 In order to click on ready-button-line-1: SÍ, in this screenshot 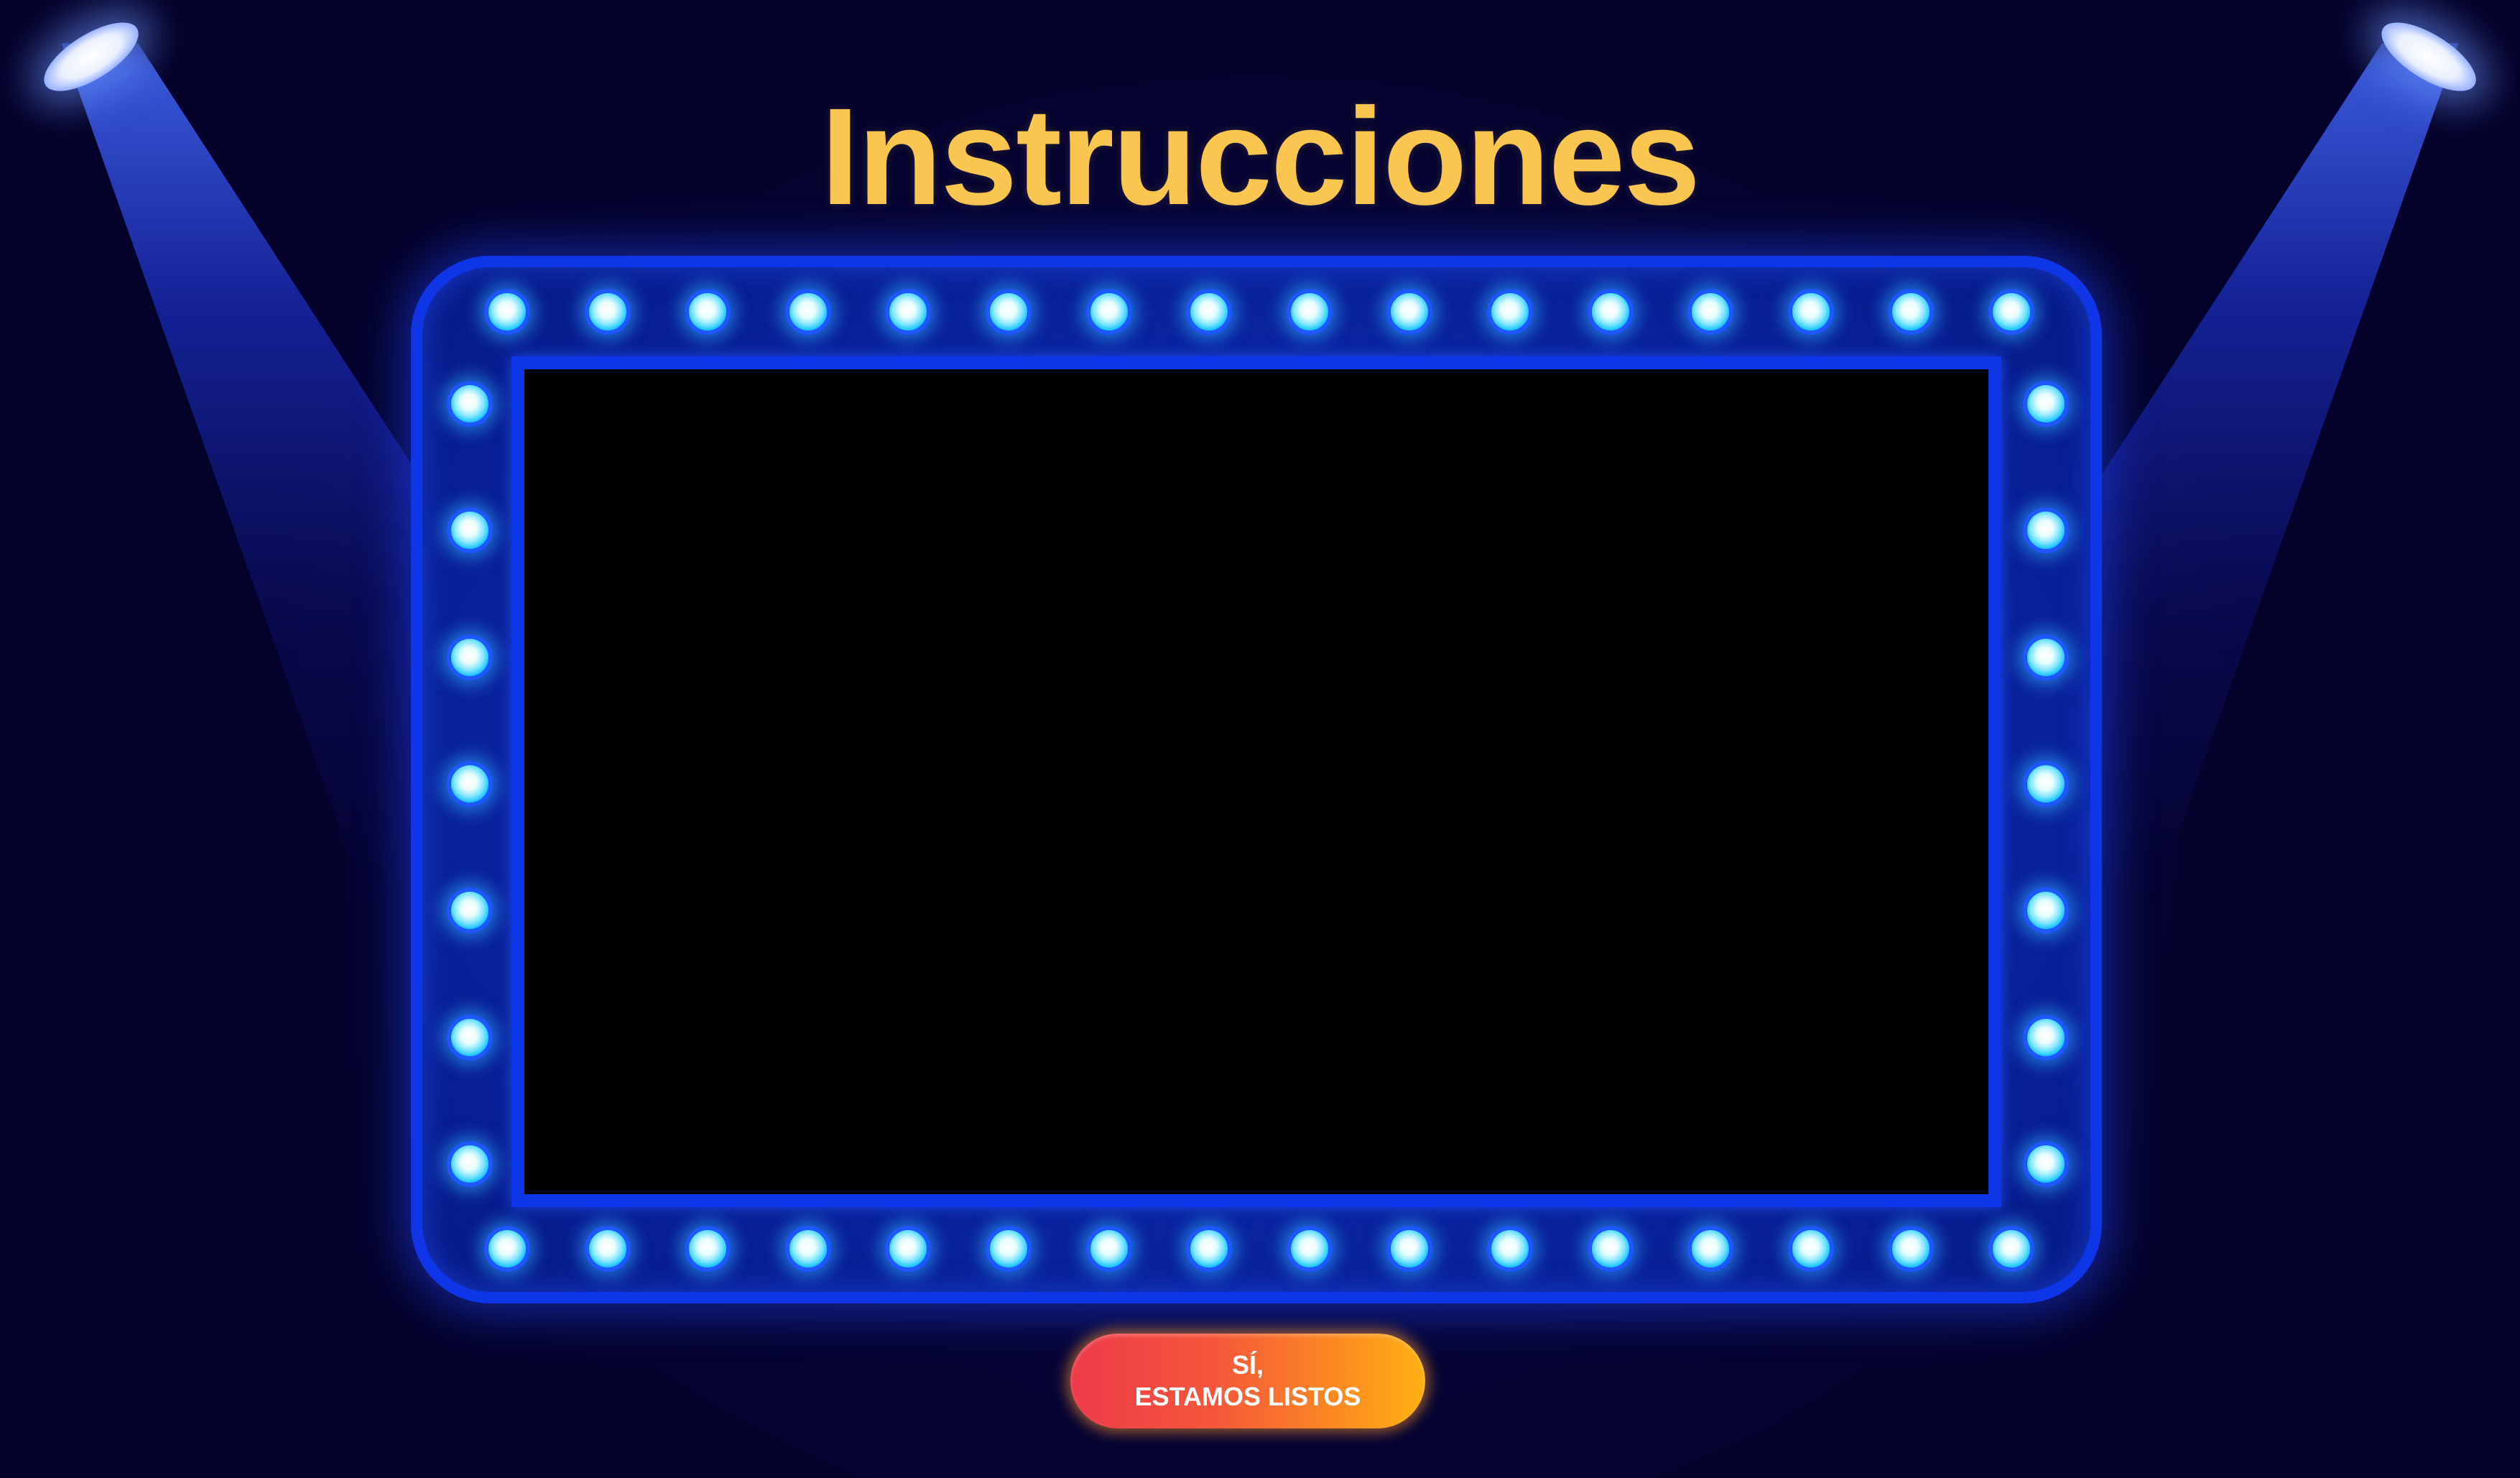, I will do `click(1247, 1365)`.